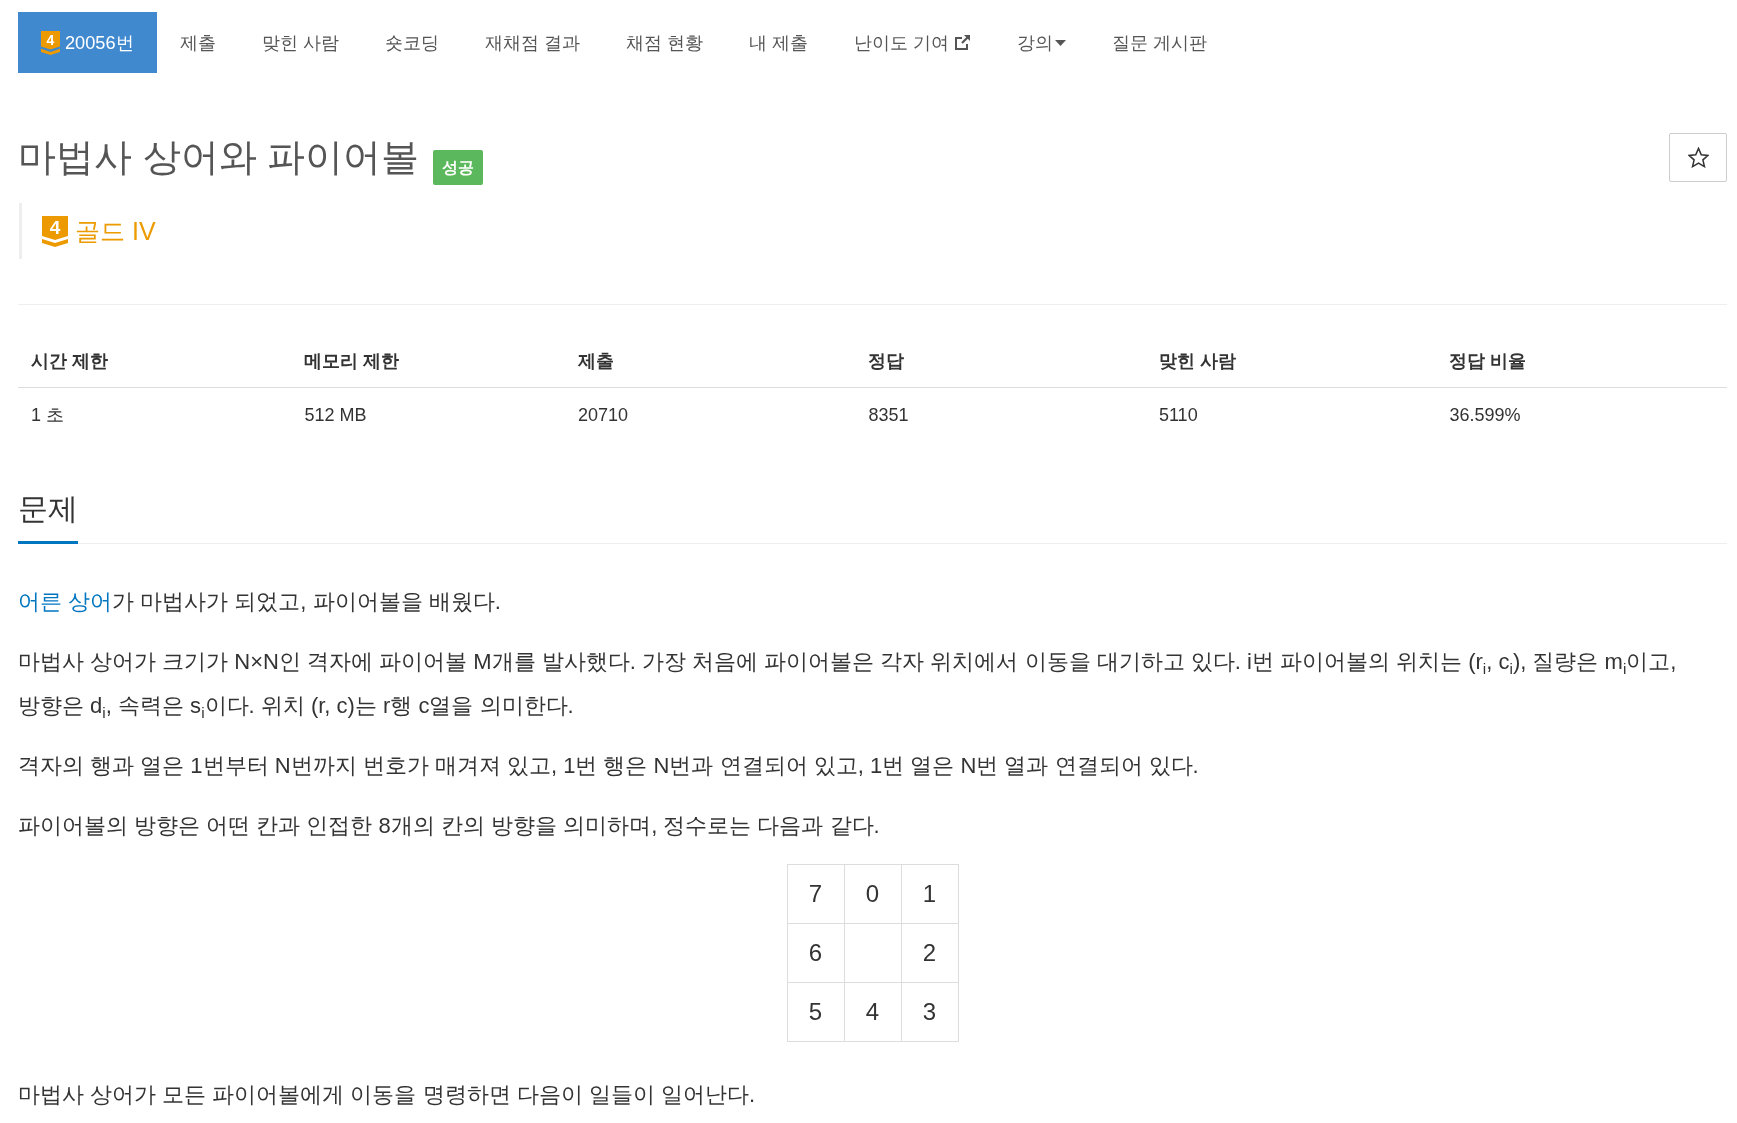  Describe the element at coordinates (815, 1012) in the screenshot. I see `direction-cell: 5` at that location.